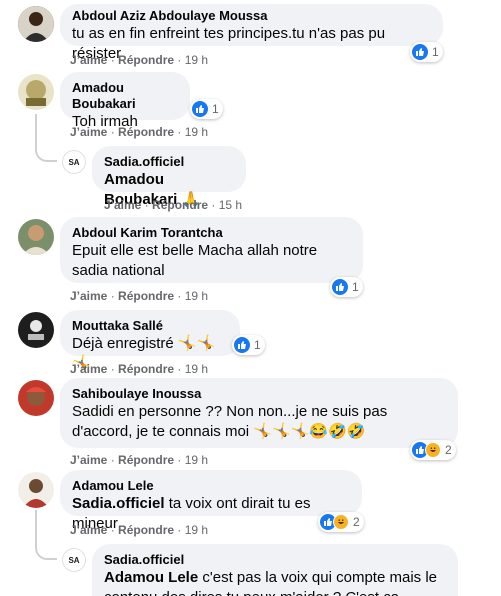  Describe the element at coordinates (251, 16) in the screenshot. I see `comment-author: Abdoul Aziz Abdoulaye Moussa` at that location.